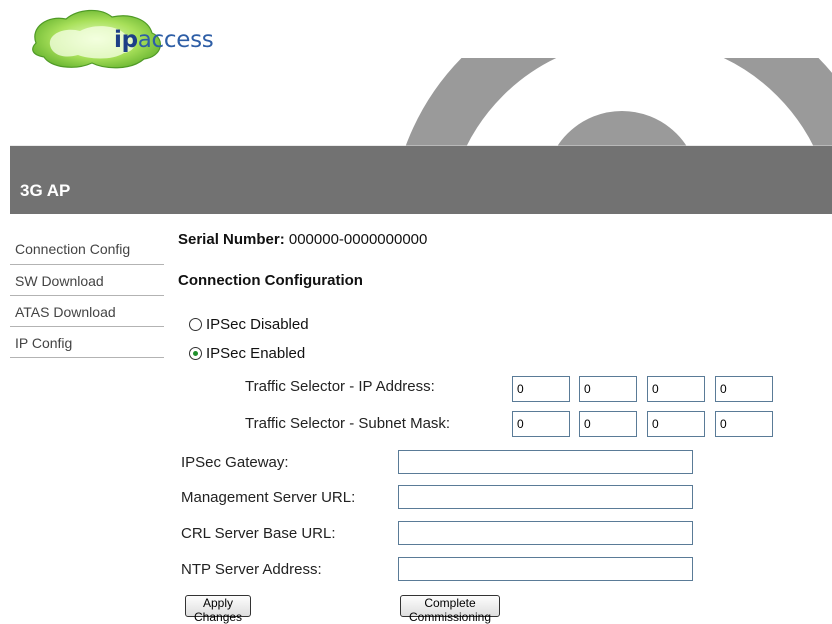  I want to click on sidebar-item-connection-config: Connection Config, so click(87, 248).